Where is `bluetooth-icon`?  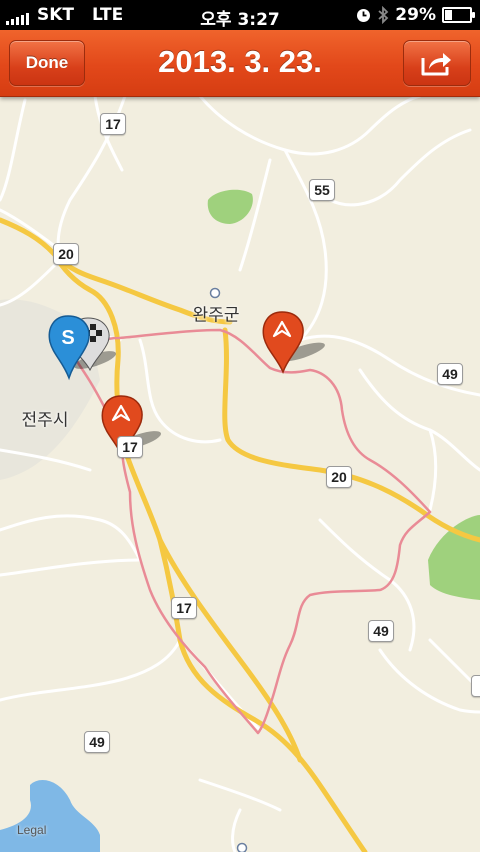
bluetooth-icon is located at coordinates (383, 15).